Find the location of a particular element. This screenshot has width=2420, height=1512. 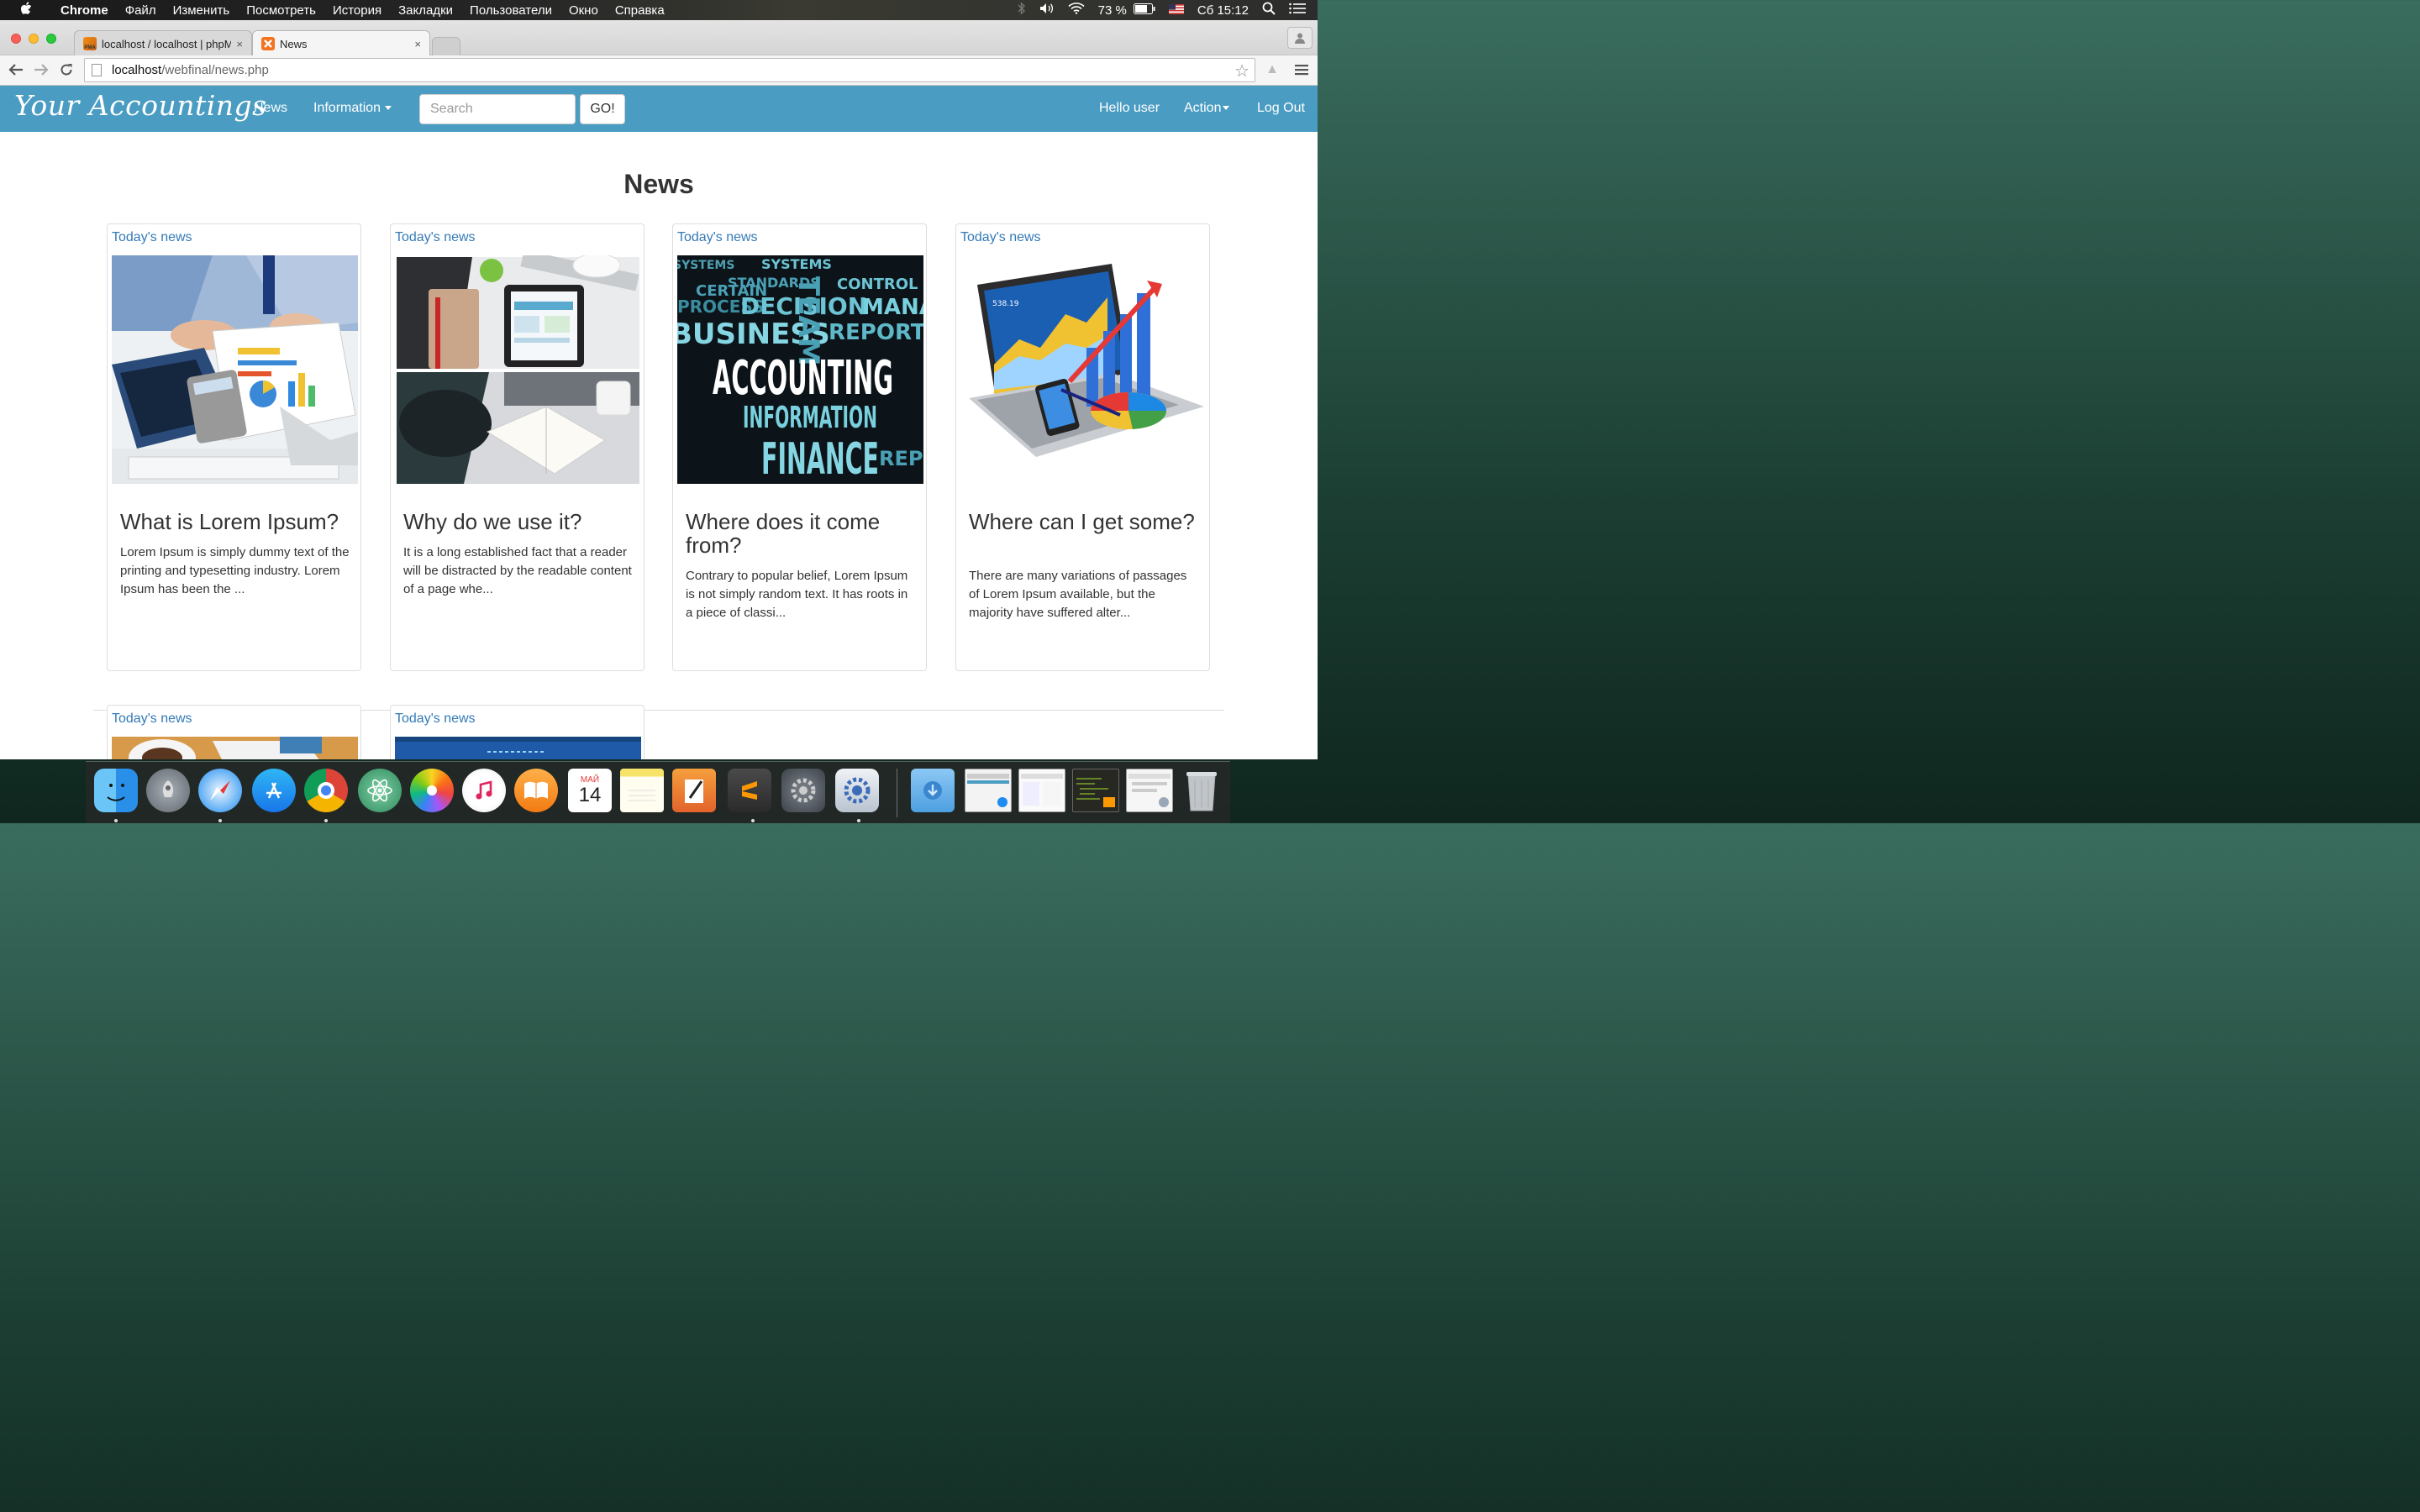

menu-window: Окно is located at coordinates (583, 10).